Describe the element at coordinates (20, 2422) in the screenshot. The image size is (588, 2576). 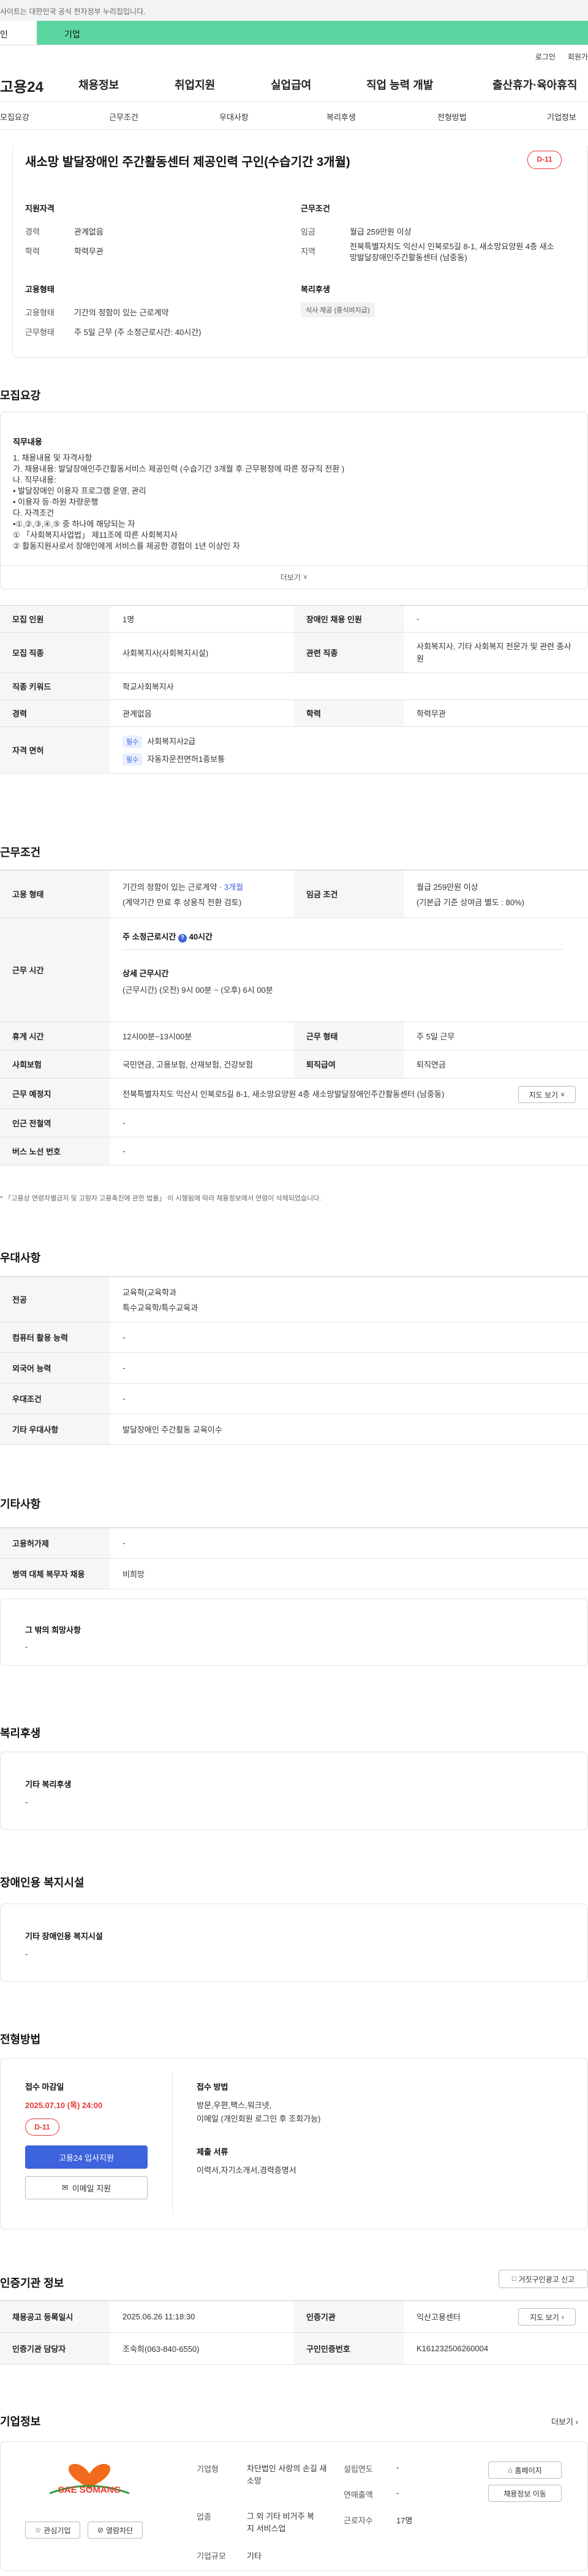
I see `company-section-title: 기업정보` at that location.